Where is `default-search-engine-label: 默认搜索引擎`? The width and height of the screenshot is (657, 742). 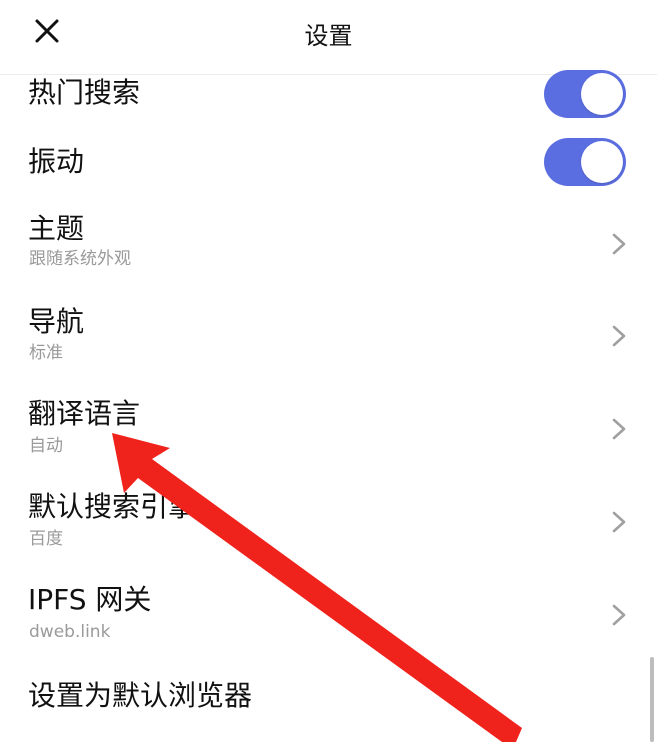 default-search-engine-label: 默认搜索引擎 is located at coordinates (112, 506).